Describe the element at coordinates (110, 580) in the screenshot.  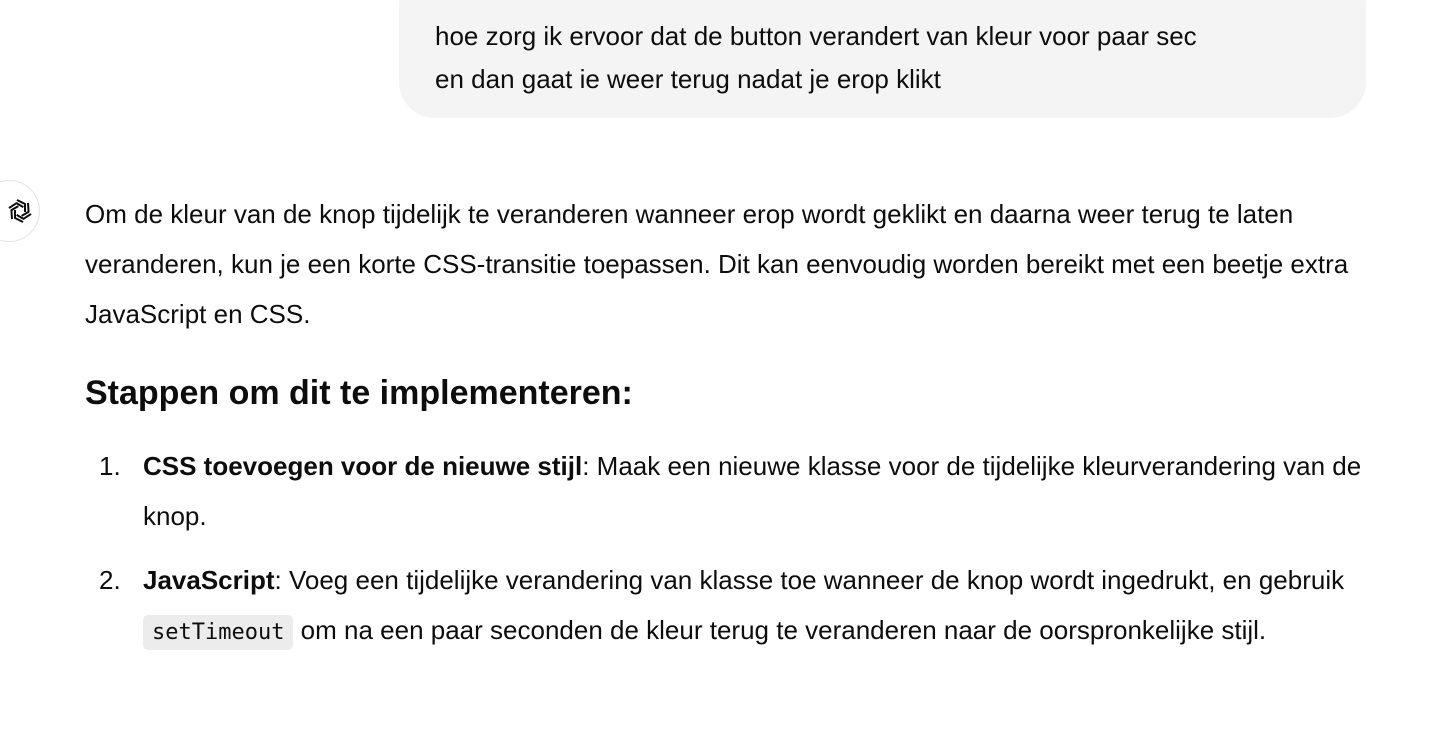
I see `step-number: 2.` at that location.